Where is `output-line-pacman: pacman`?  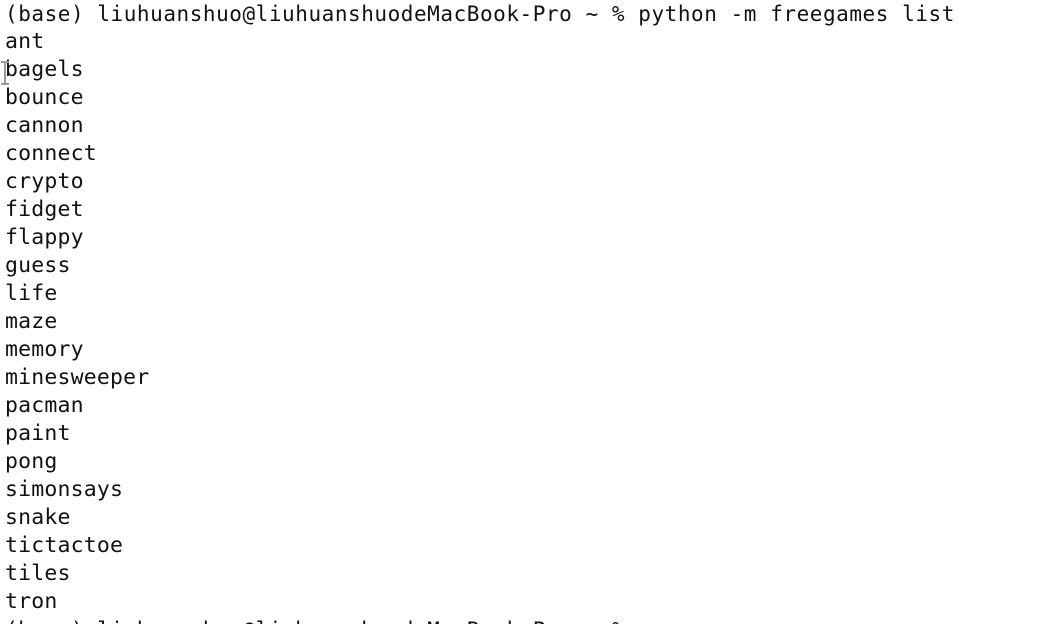
output-line-pacman: pacman is located at coordinates (44, 405).